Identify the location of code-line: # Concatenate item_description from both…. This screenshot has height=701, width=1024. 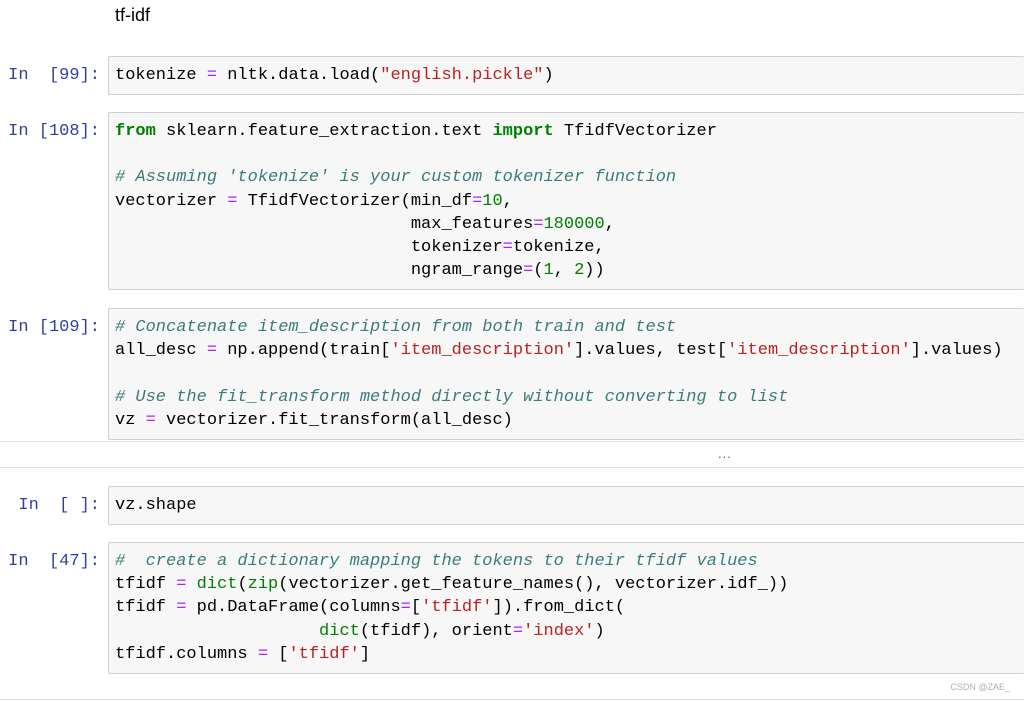
(566, 327).